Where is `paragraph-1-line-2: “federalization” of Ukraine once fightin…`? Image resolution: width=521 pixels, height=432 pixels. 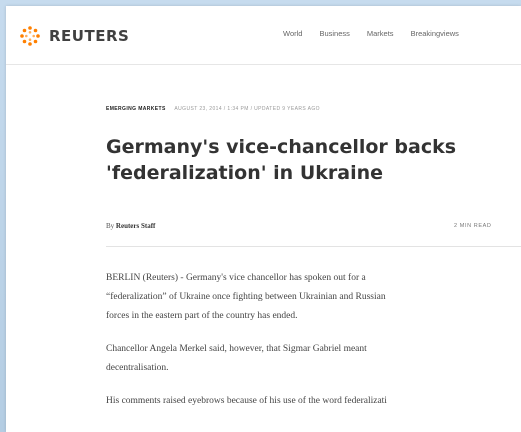 paragraph-1-line-2: “federalization” of Ukraine once fightin… is located at coordinates (246, 297).